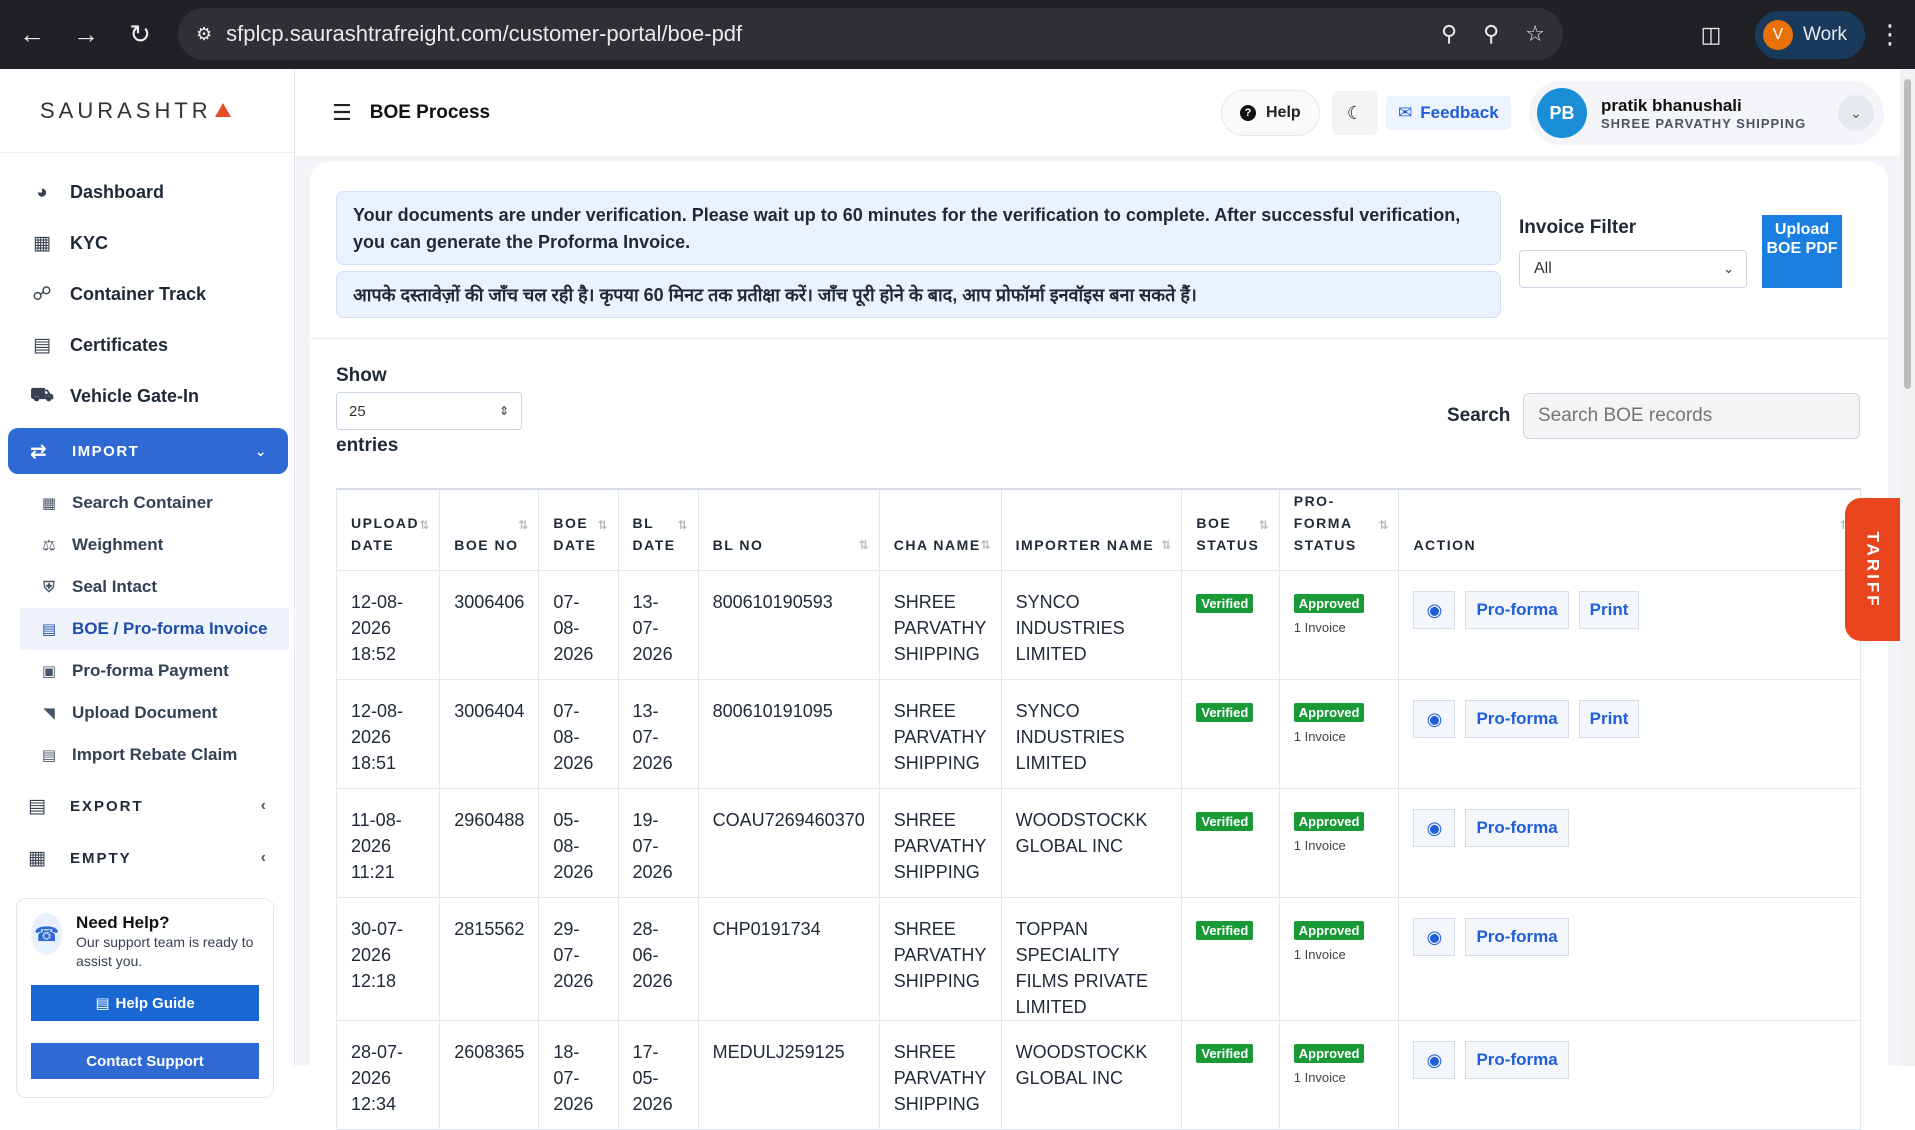  I want to click on extensions-icon: ◫, so click(1711, 35).